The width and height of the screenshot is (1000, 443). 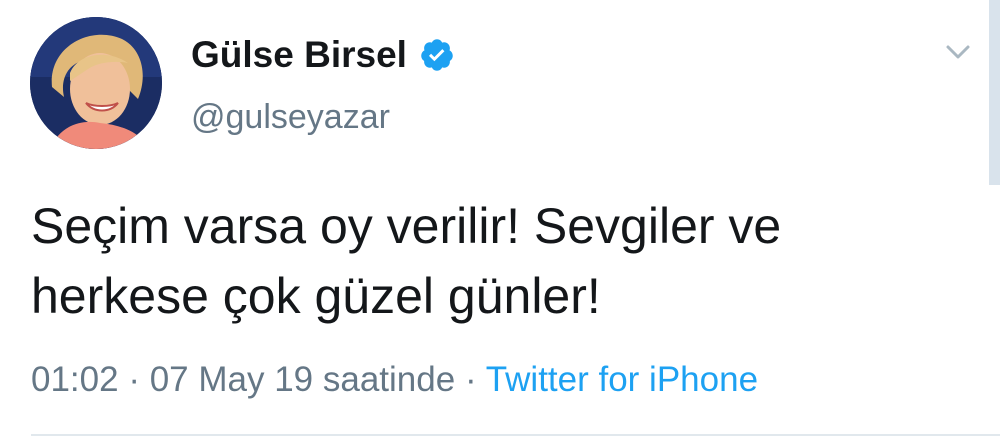 What do you see at coordinates (437, 55) in the screenshot?
I see `verified-badge-icon` at bounding box center [437, 55].